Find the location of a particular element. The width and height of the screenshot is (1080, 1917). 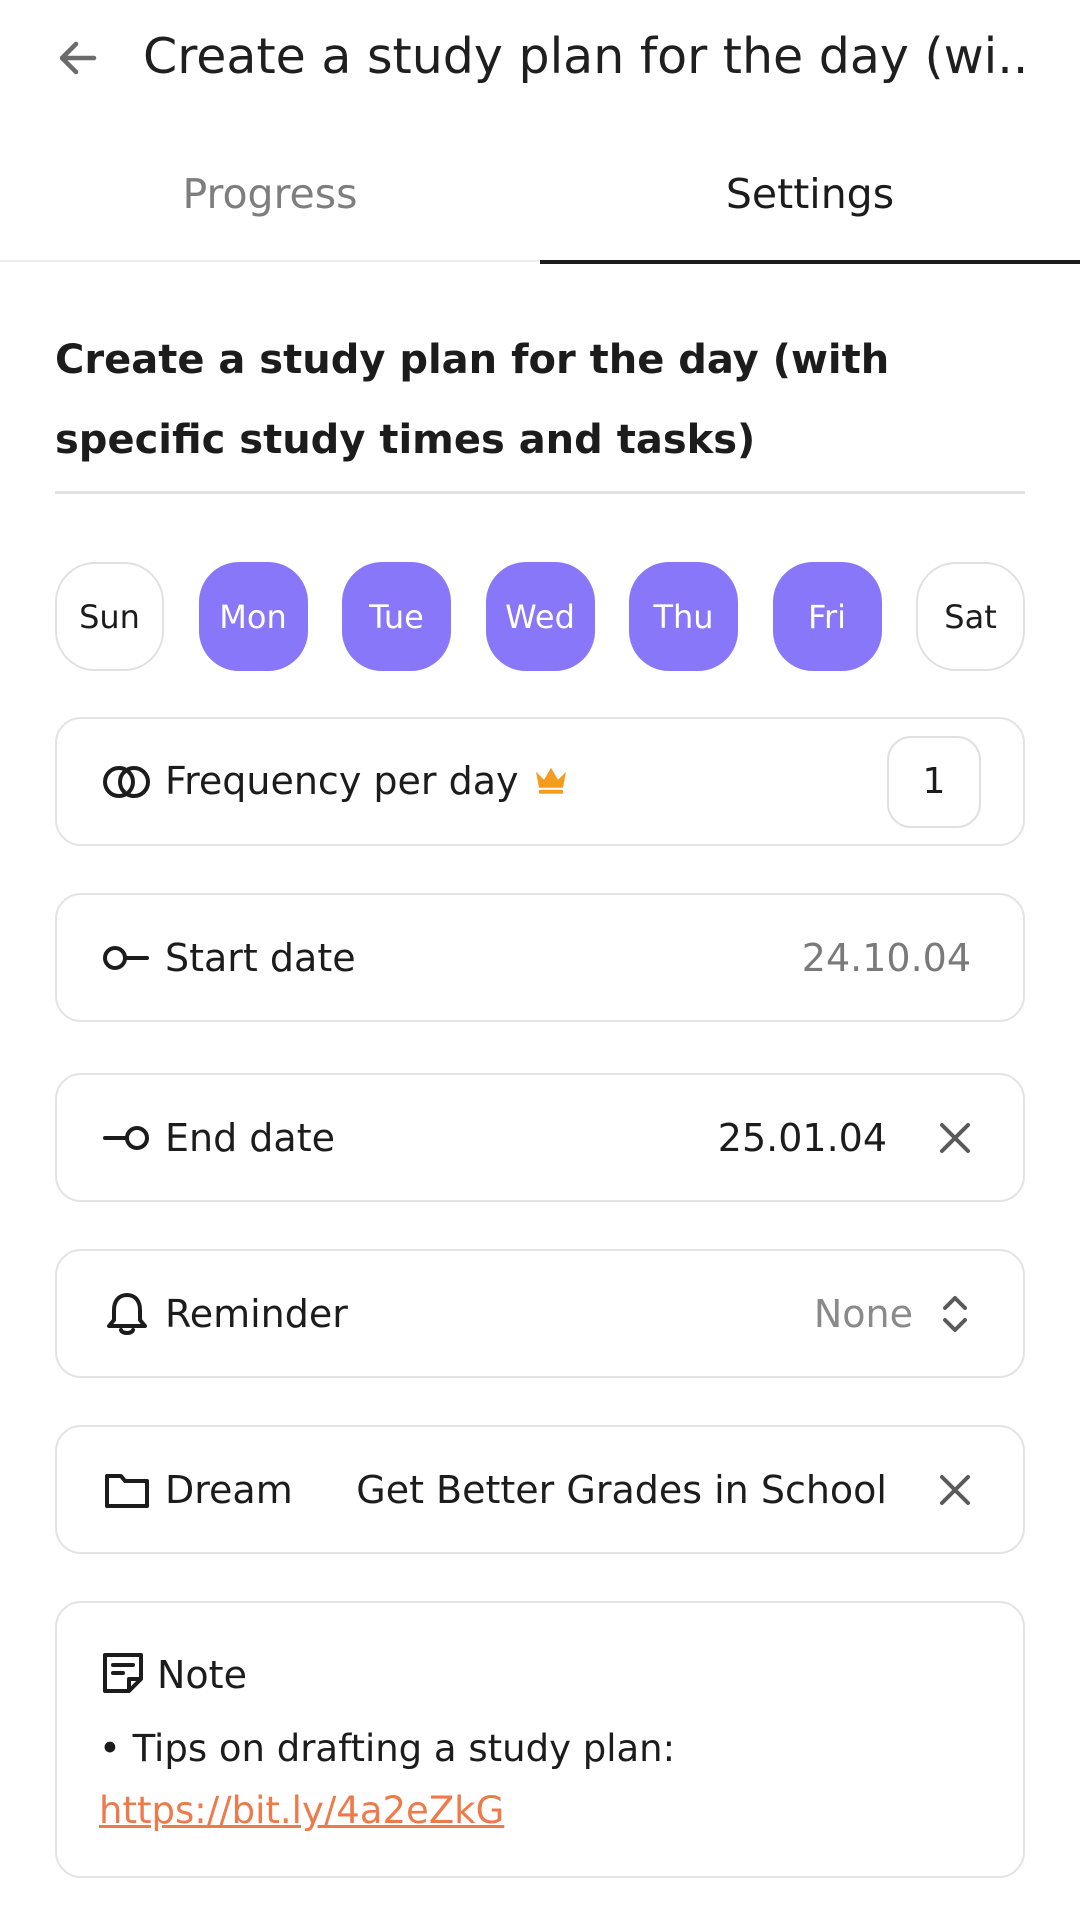

chevron-up-down-icon is located at coordinates (955, 1313).